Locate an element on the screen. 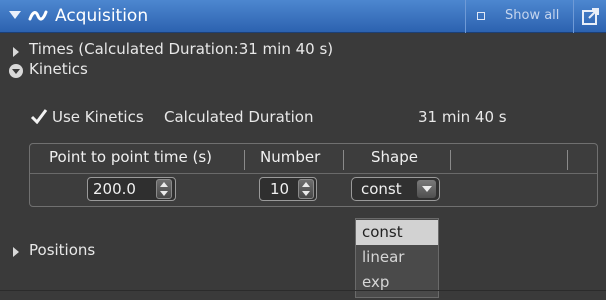 This screenshot has width=606, height=300. table-header: Point to point time (s) Number Shape is located at coordinates (313, 159).